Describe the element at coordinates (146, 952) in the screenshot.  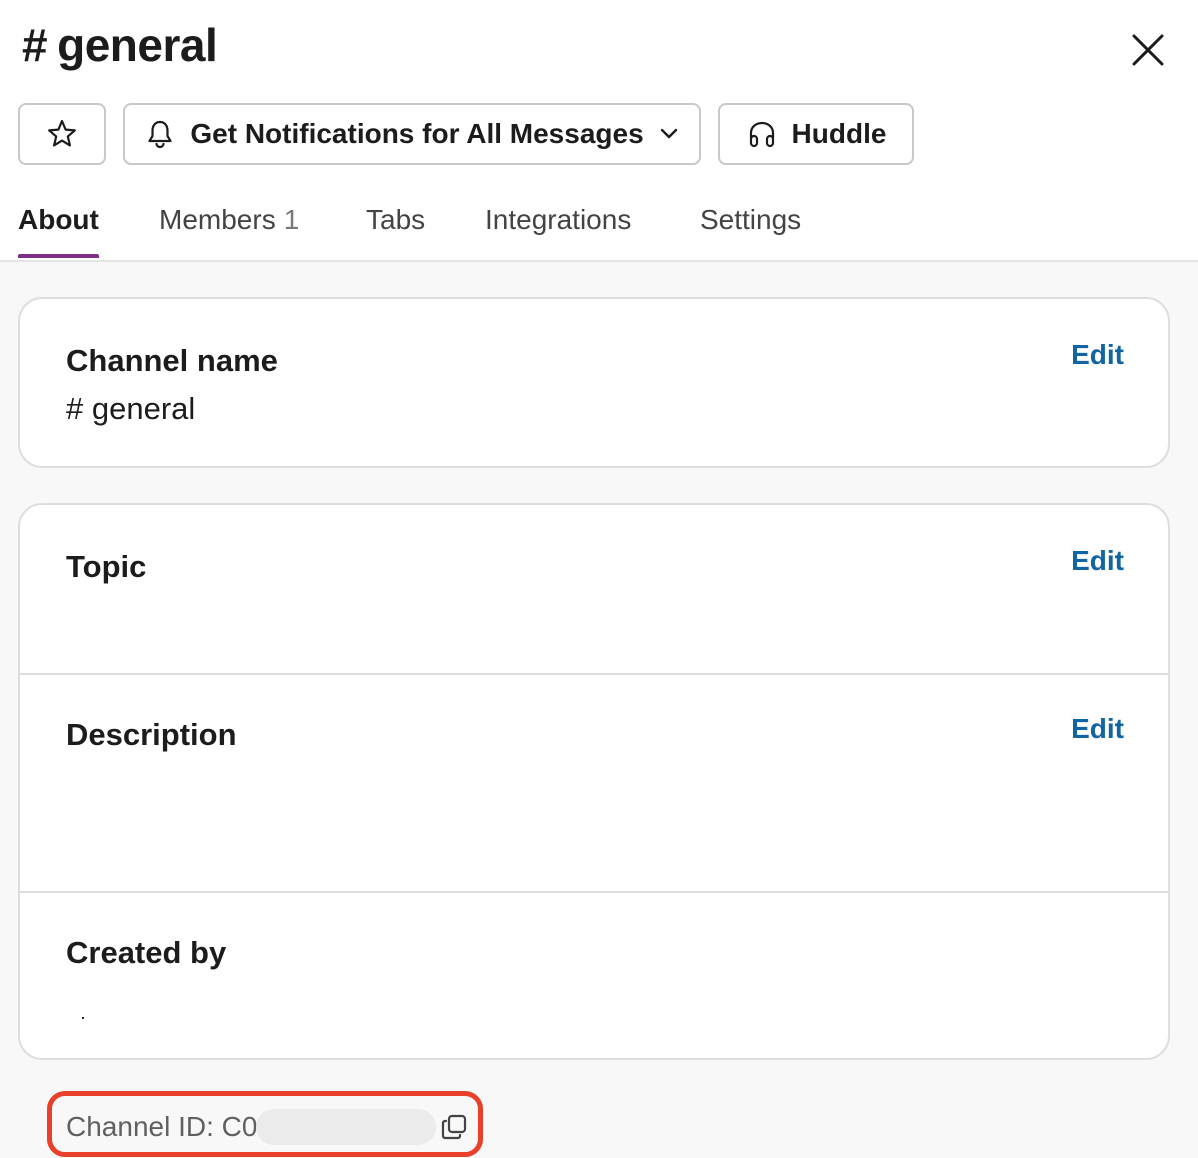
I see `created-by-label: Created by` at that location.